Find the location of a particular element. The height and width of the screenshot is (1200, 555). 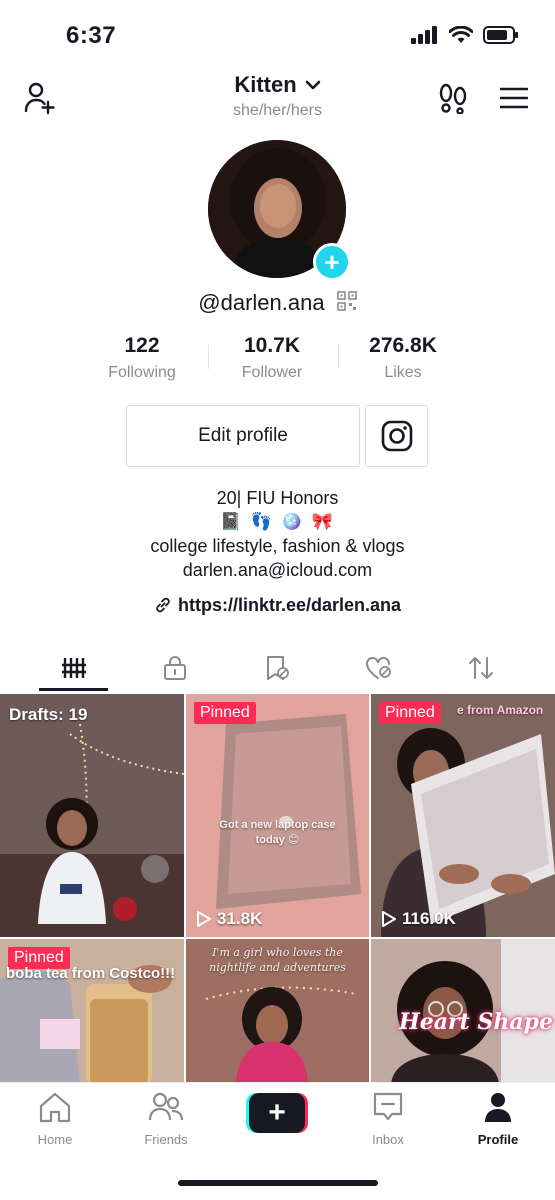

stat-value: 10.7K is located at coordinates (272, 345).